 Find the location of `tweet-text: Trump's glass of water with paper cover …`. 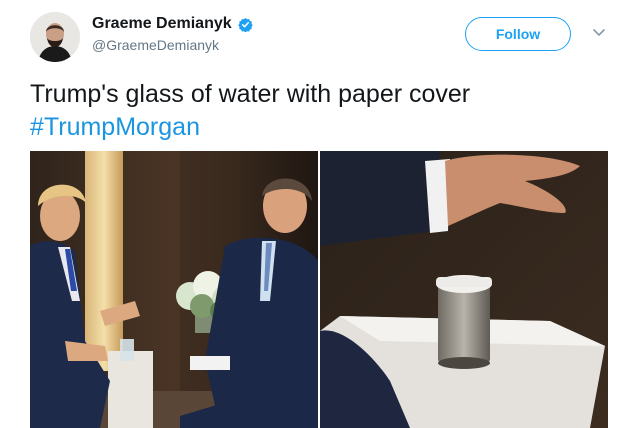

tweet-text: Trump's glass of water with paper cover … is located at coordinates (250, 111).